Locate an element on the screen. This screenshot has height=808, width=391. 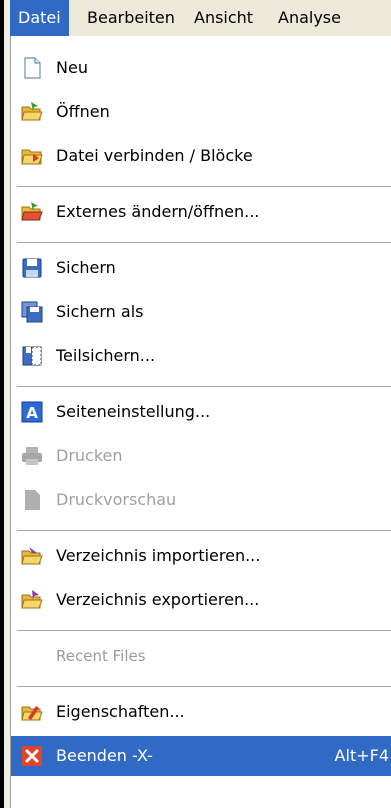
properties-icon is located at coordinates (32, 713).